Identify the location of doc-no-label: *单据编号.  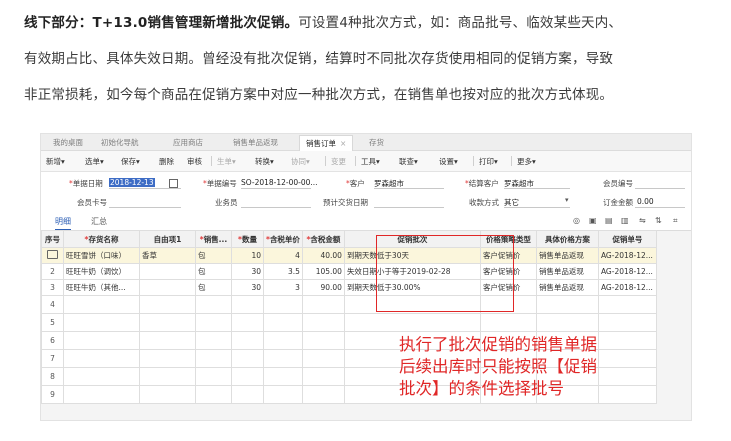
(220, 183).